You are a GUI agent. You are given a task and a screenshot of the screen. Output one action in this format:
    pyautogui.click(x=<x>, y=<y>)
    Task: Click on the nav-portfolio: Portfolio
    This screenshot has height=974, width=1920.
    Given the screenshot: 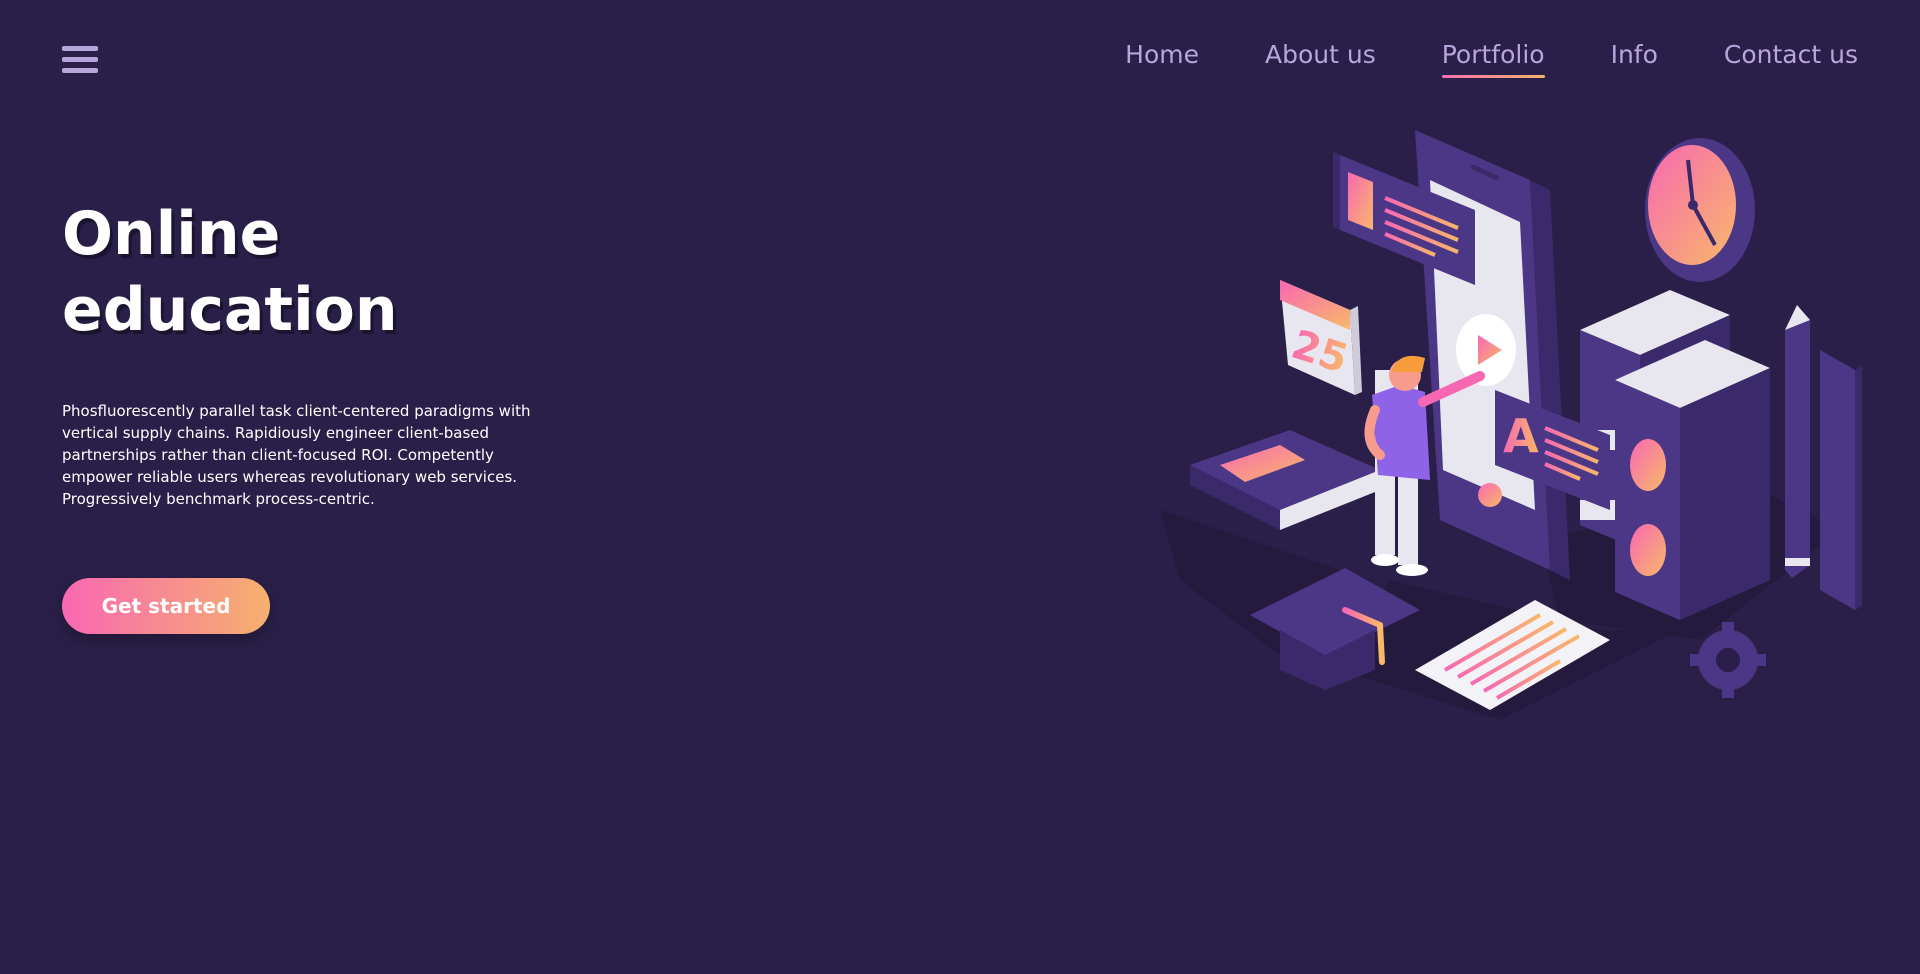 What is the action you would take?
    pyautogui.click(x=1493, y=58)
    